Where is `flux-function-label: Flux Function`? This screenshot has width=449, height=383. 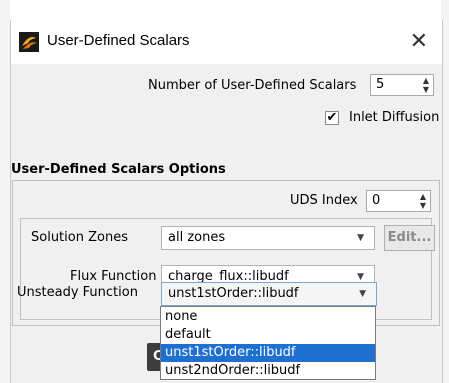 flux-function-label: Flux Function is located at coordinates (113, 276).